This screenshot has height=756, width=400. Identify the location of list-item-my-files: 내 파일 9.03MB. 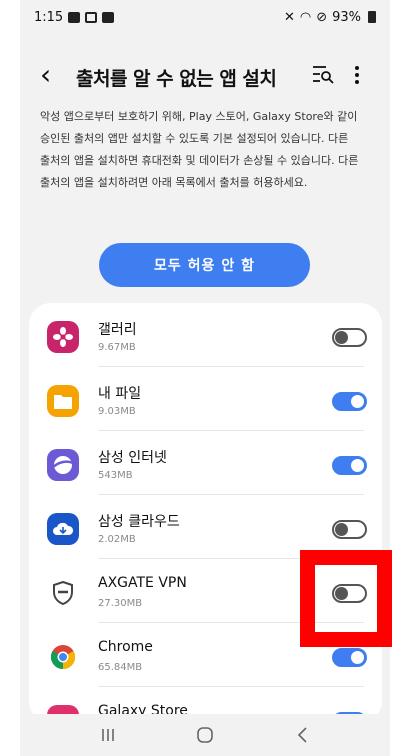
(205, 399).